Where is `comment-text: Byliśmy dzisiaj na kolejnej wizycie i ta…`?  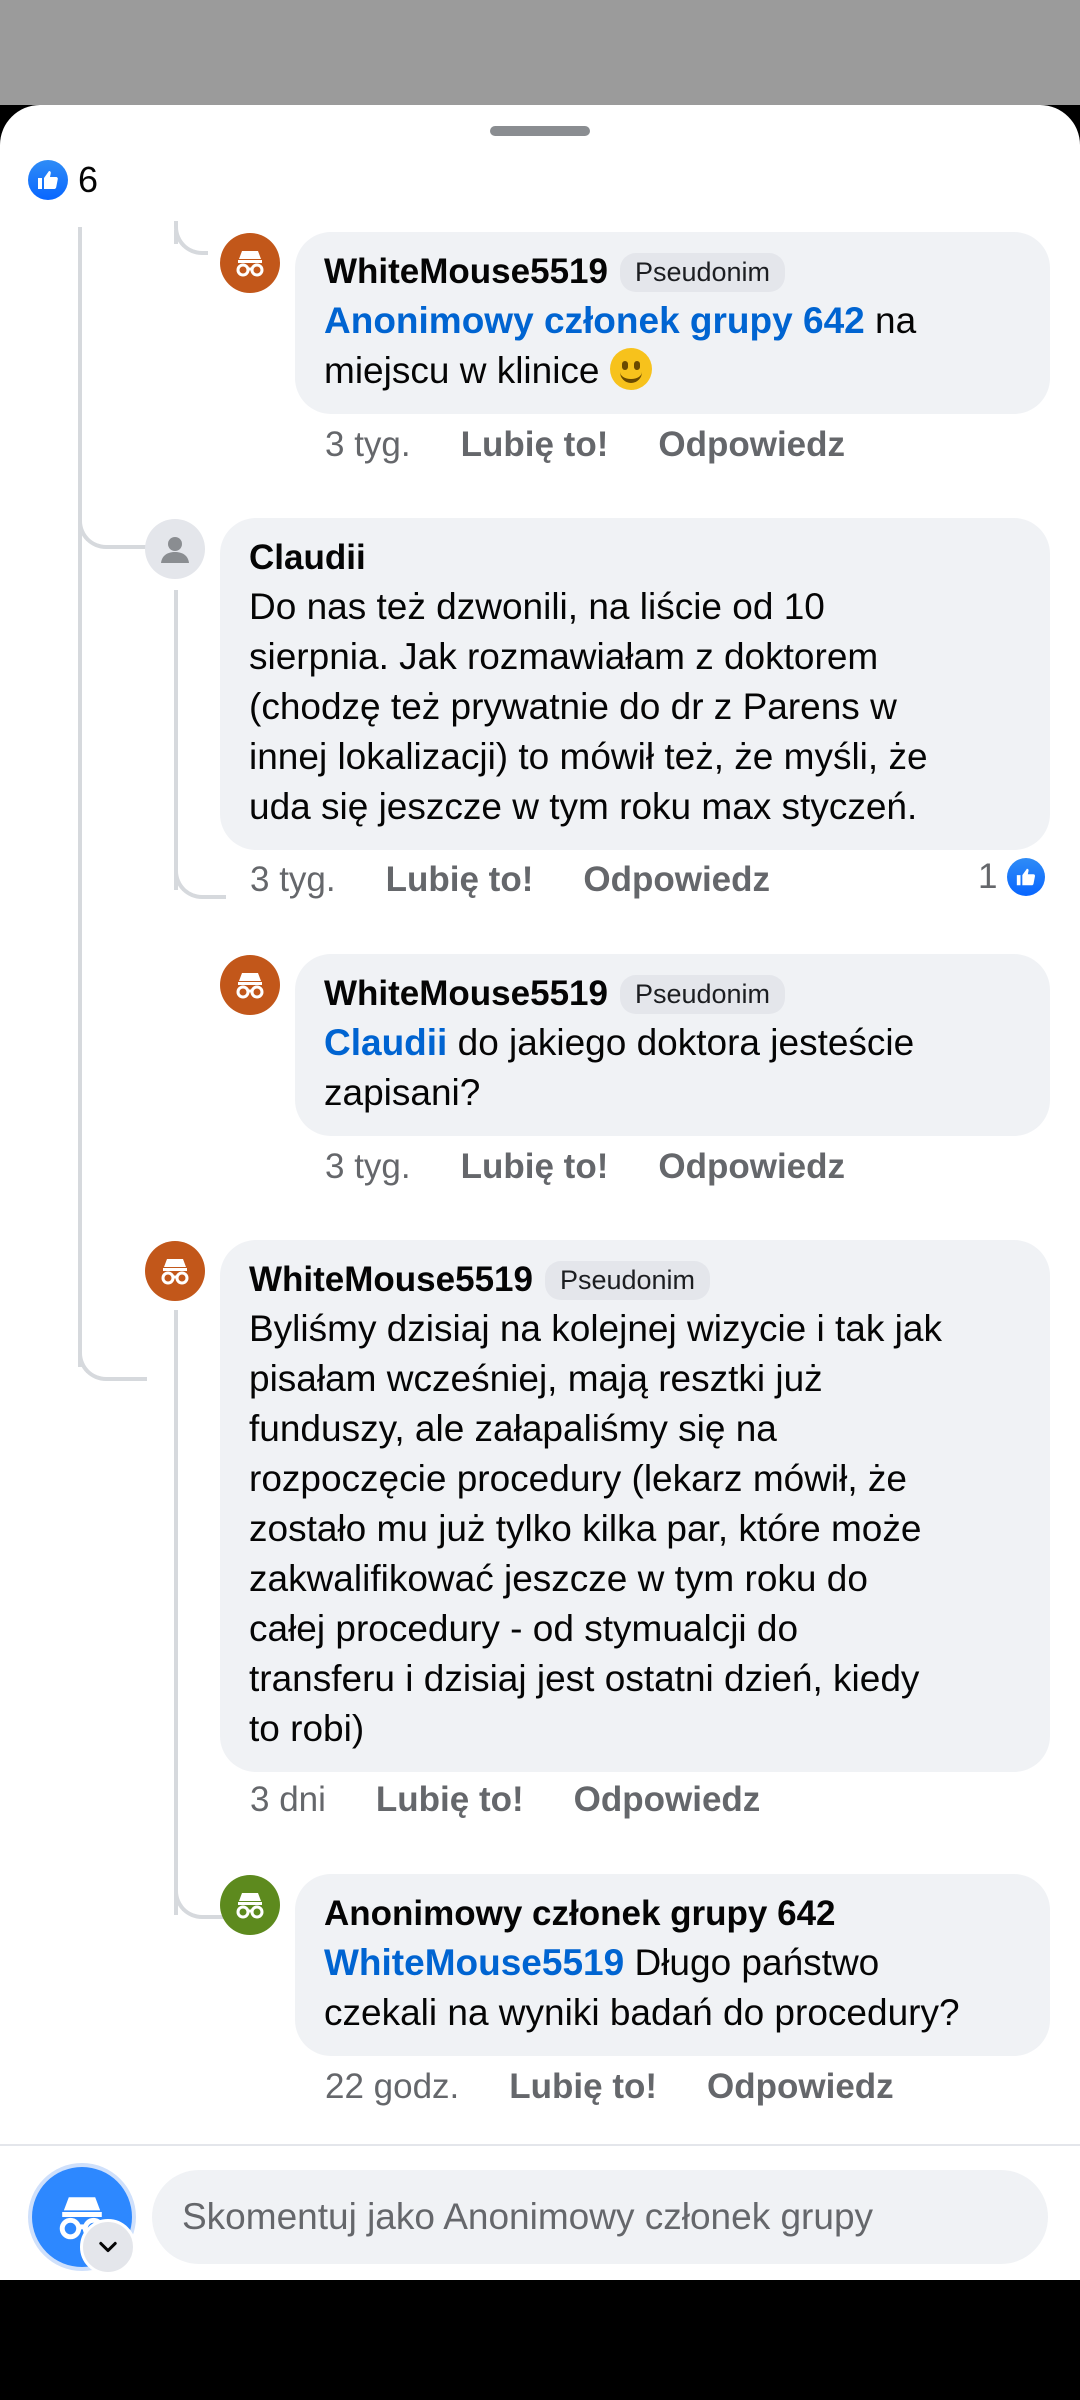
comment-text: Byliśmy dzisiaj na kolejnej wizycie i ta… is located at coordinates (595, 1528).